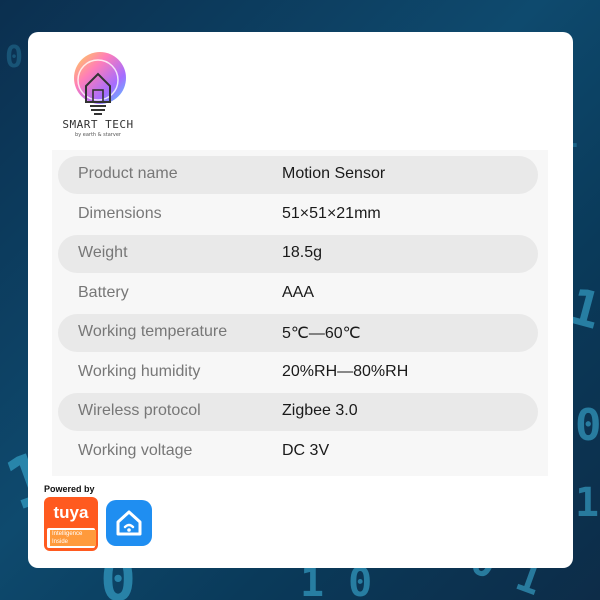 This screenshot has width=600, height=600. What do you see at coordinates (120, 213) in the screenshot?
I see `spec-label: Dimensions` at bounding box center [120, 213].